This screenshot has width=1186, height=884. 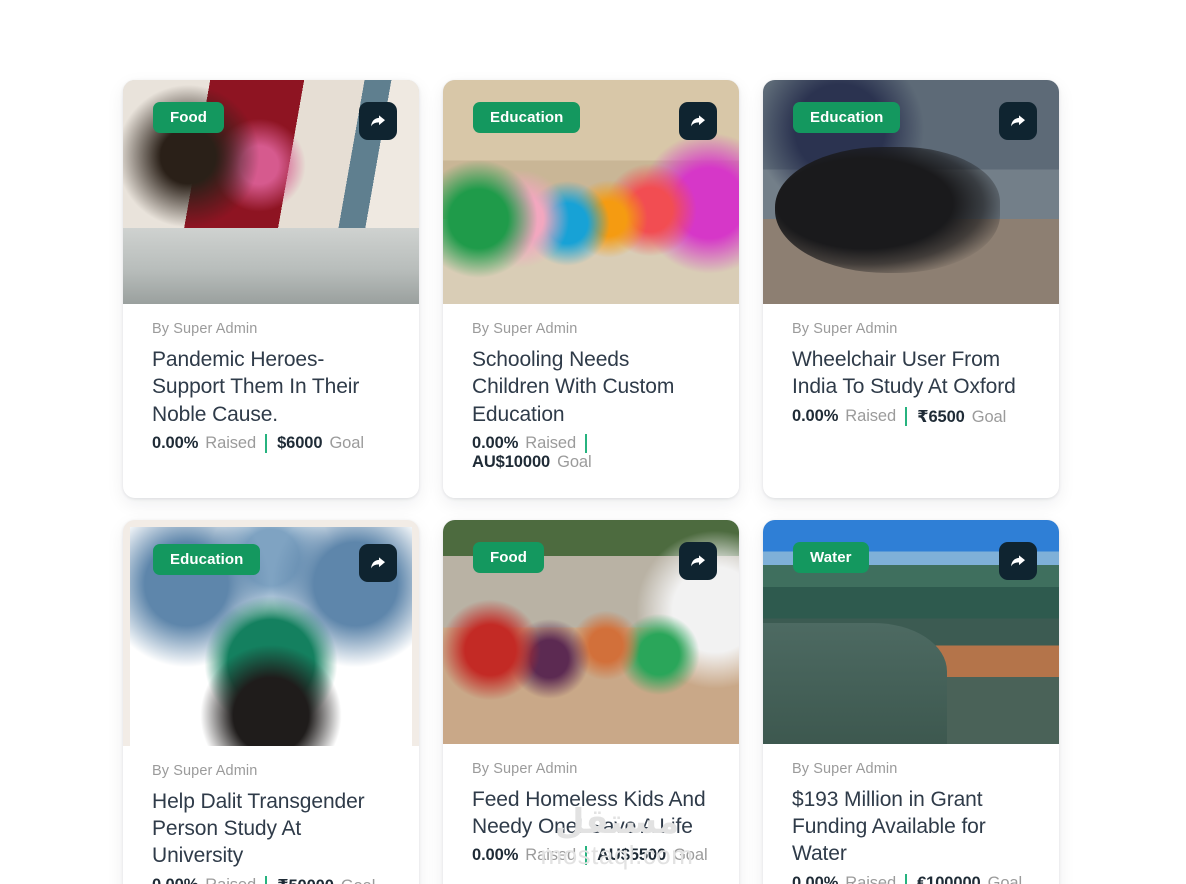 I want to click on goal-stat: €100000 Goal, so click(x=969, y=879).